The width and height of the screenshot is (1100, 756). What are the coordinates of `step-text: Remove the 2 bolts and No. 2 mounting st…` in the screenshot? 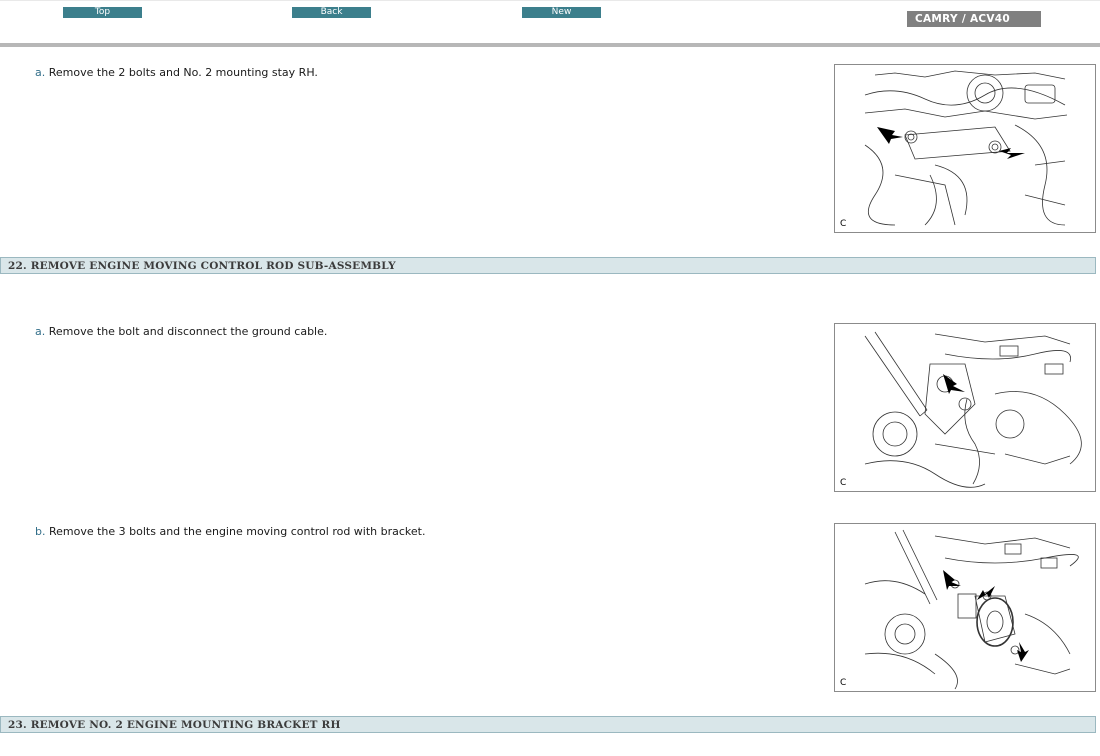 It's located at (183, 72).